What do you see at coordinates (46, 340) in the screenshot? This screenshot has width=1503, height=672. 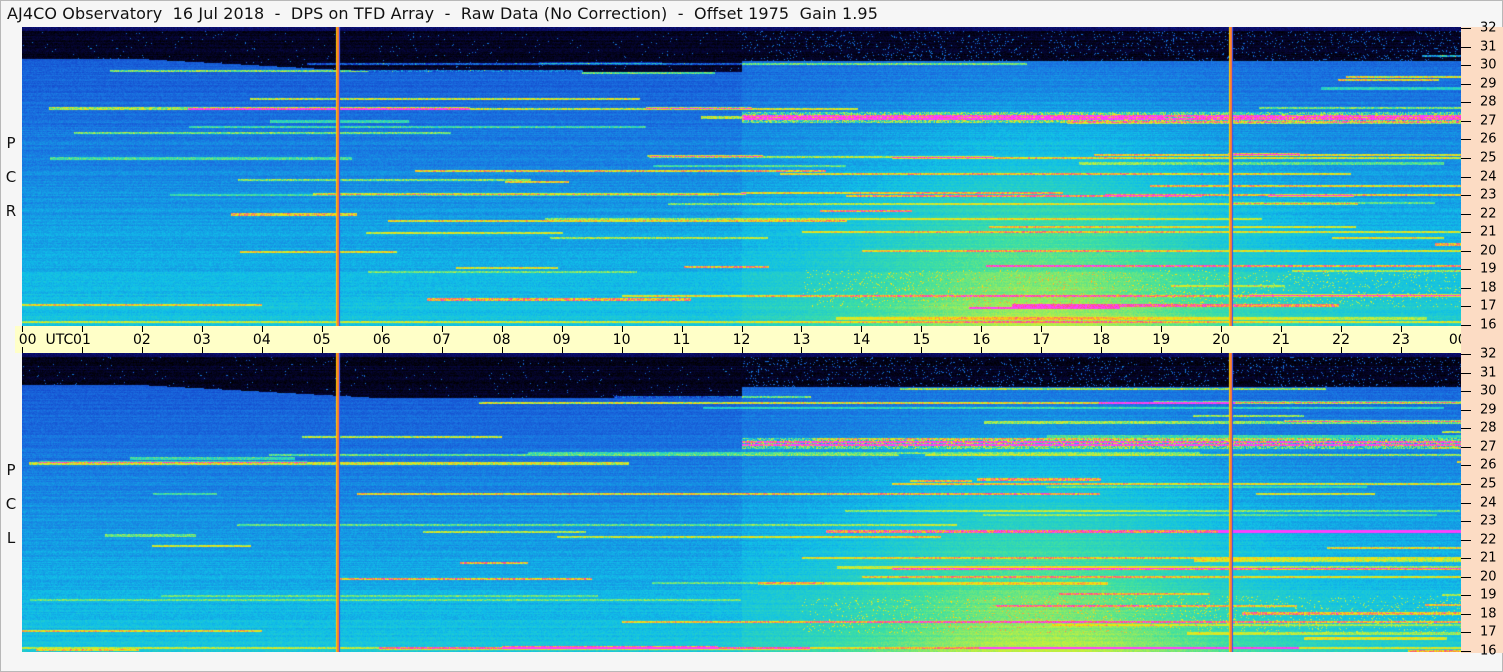 I see `time-tick-label: 00 UTC` at bounding box center [46, 340].